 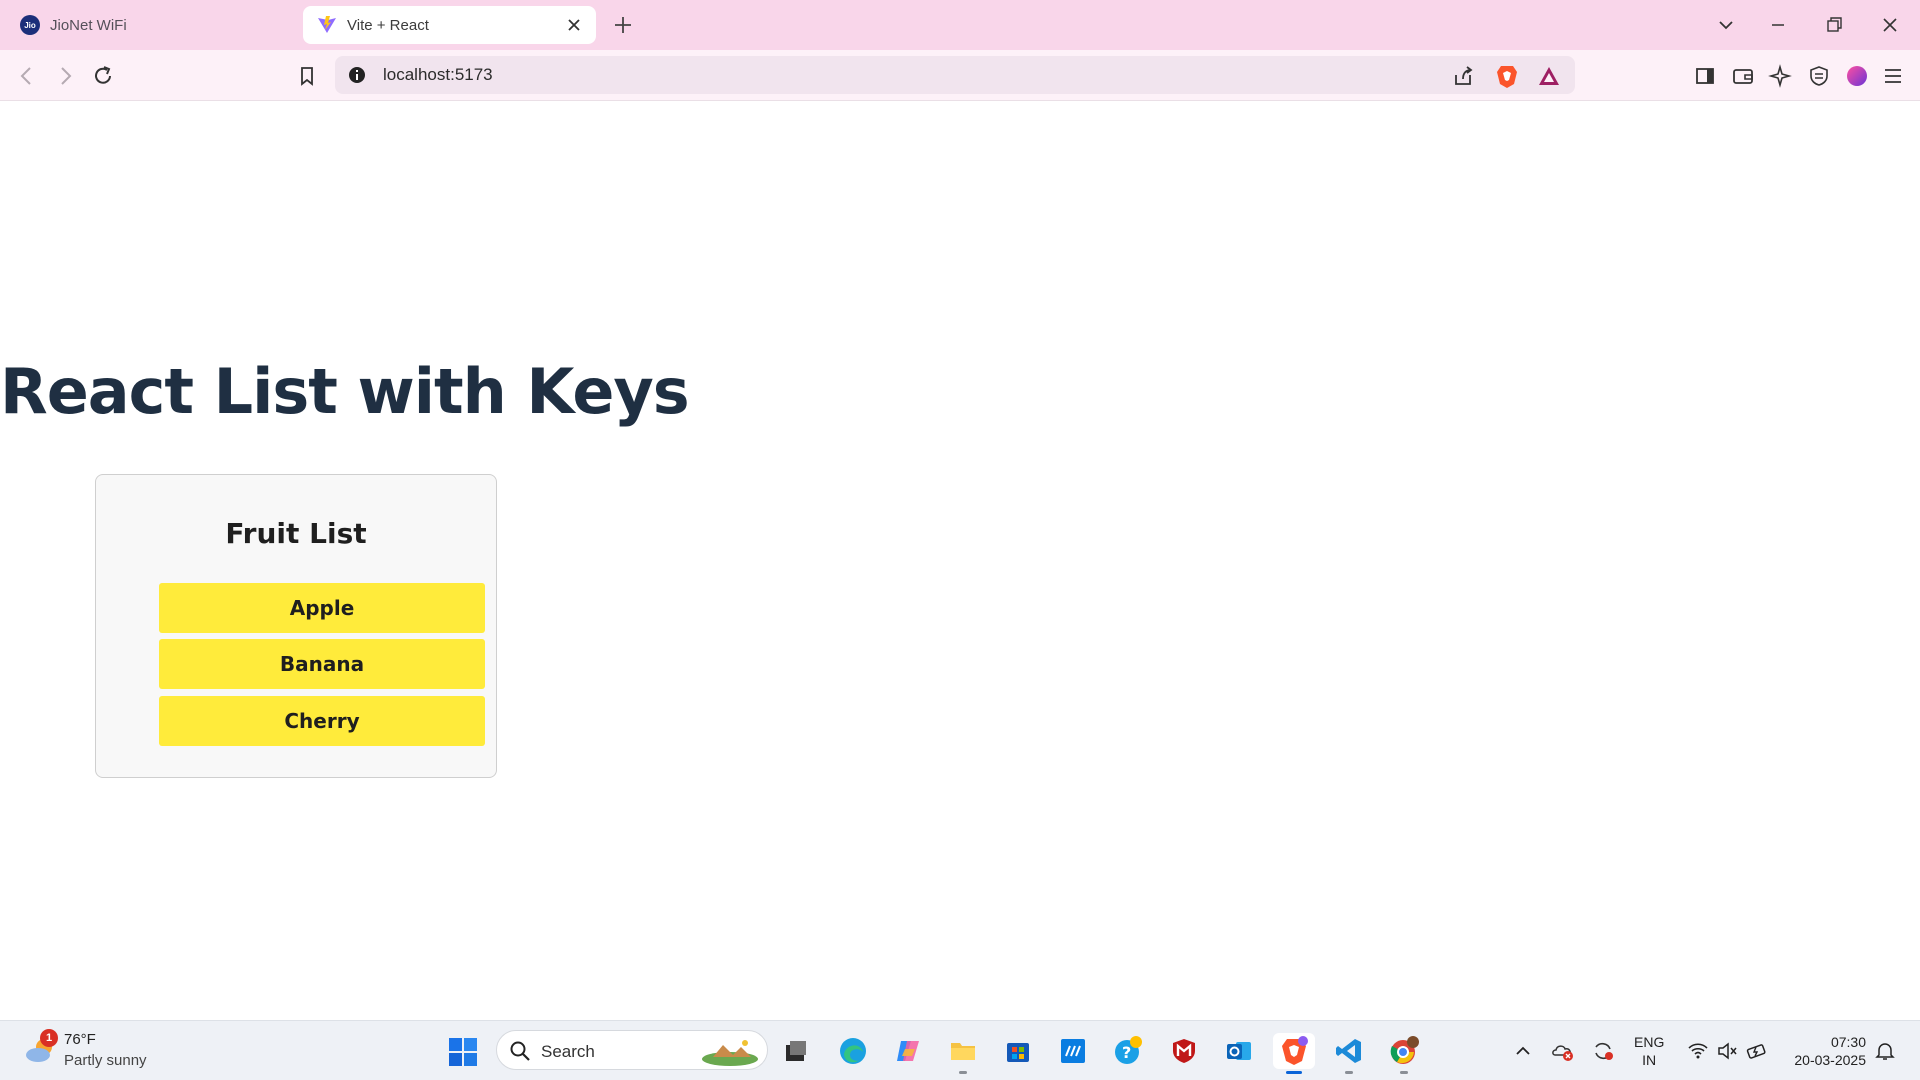 I want to click on card-title: Fruit List, so click(x=296, y=533).